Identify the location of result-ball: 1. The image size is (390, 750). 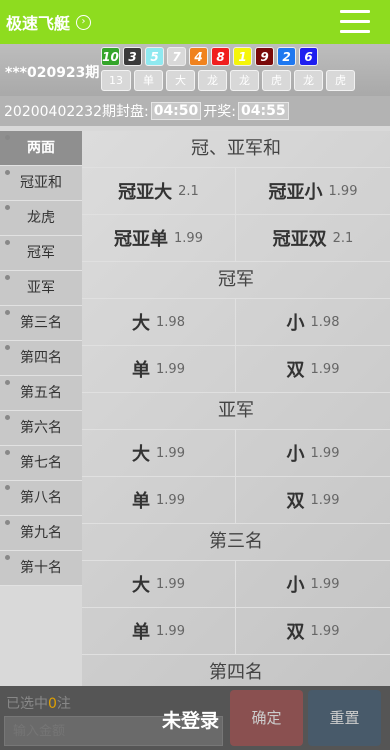
(242, 56).